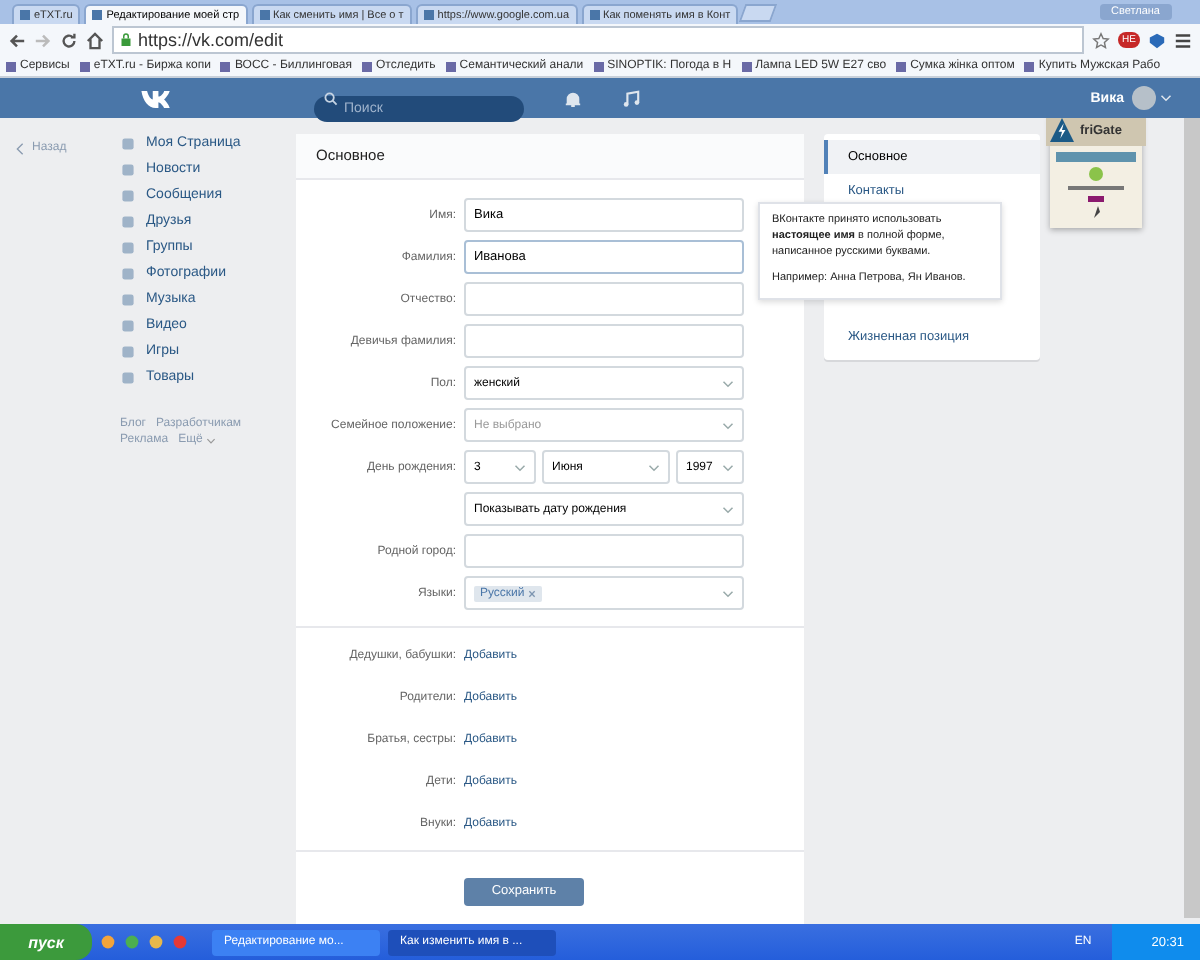 Image resolution: width=1200 pixels, height=960 pixels. What do you see at coordinates (532, 593) in the screenshot?
I see `close-icon` at bounding box center [532, 593].